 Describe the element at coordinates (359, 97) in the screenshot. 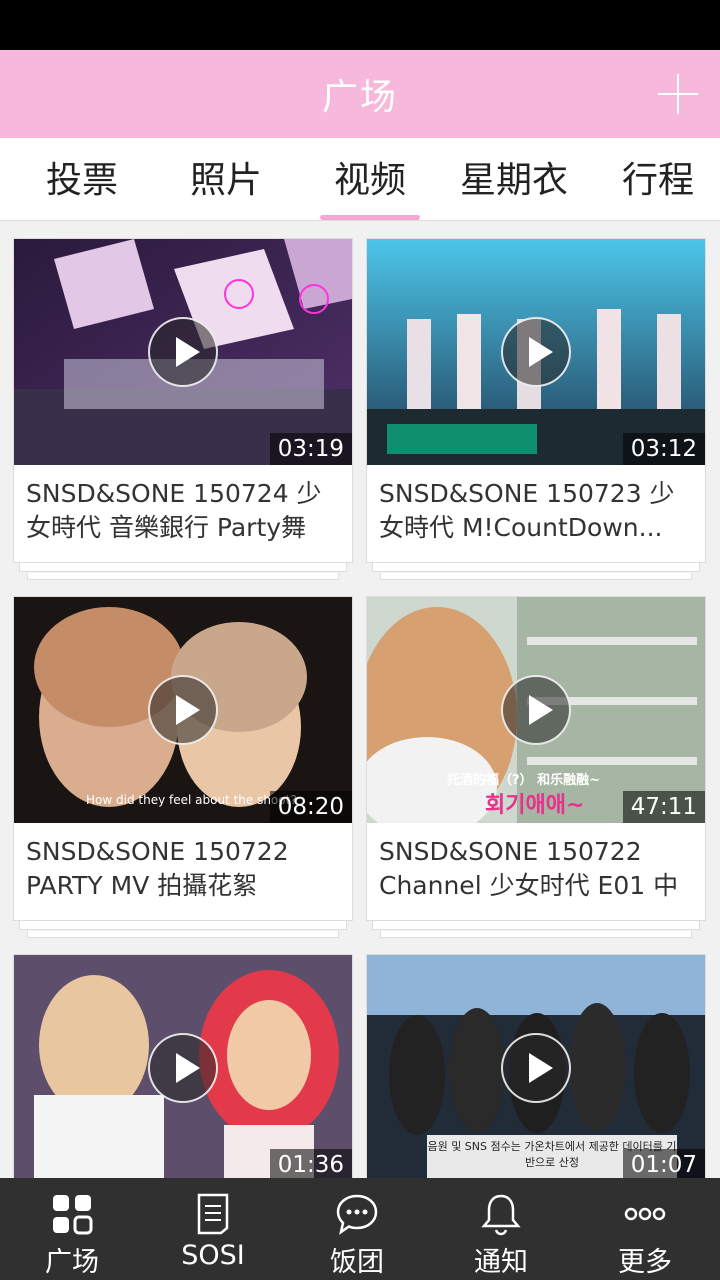

I see `page-title: 广场` at that location.